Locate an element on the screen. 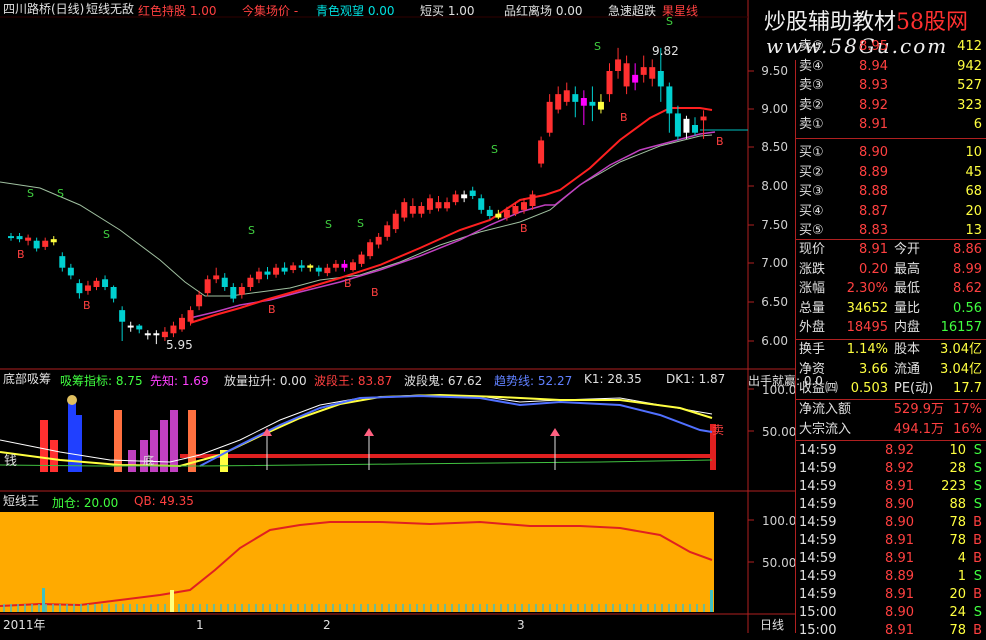 The image size is (986, 640). signal-arrow-head is located at coordinates (369, 432).